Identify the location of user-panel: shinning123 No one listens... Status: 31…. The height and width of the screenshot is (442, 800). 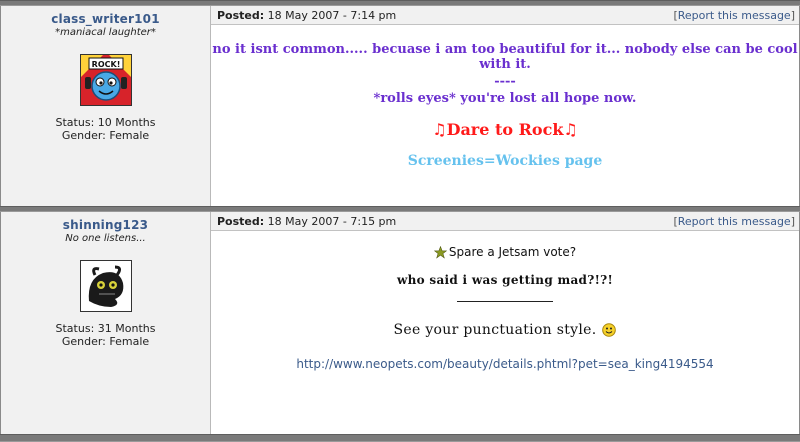
(106, 323).